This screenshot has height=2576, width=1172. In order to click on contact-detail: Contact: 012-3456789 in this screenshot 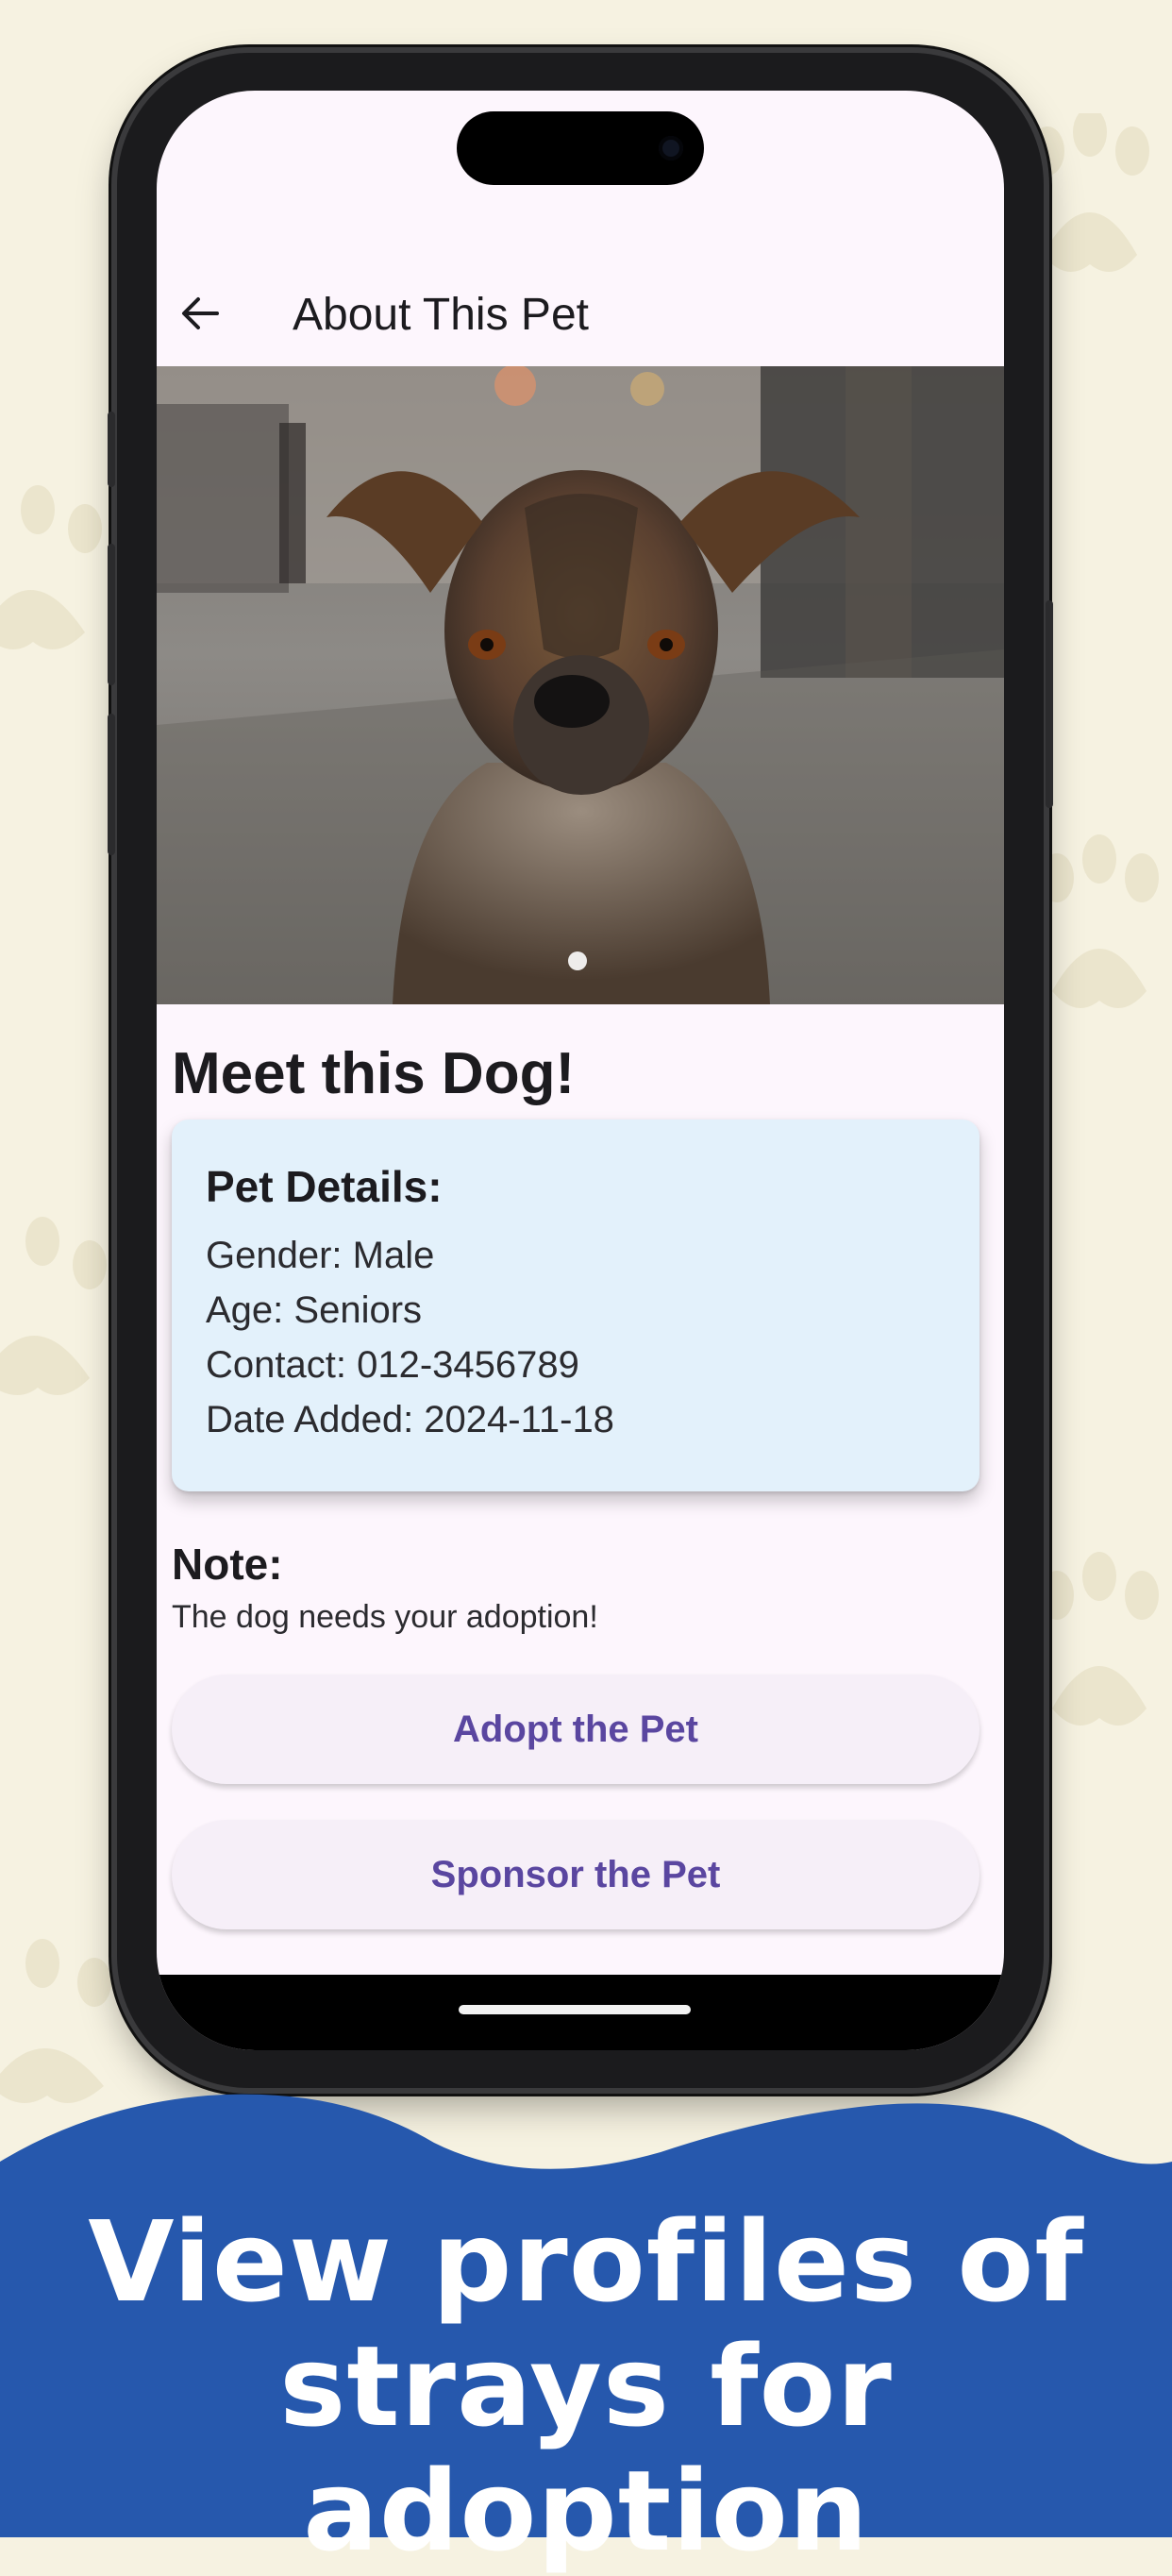, I will do `click(392, 1365)`.